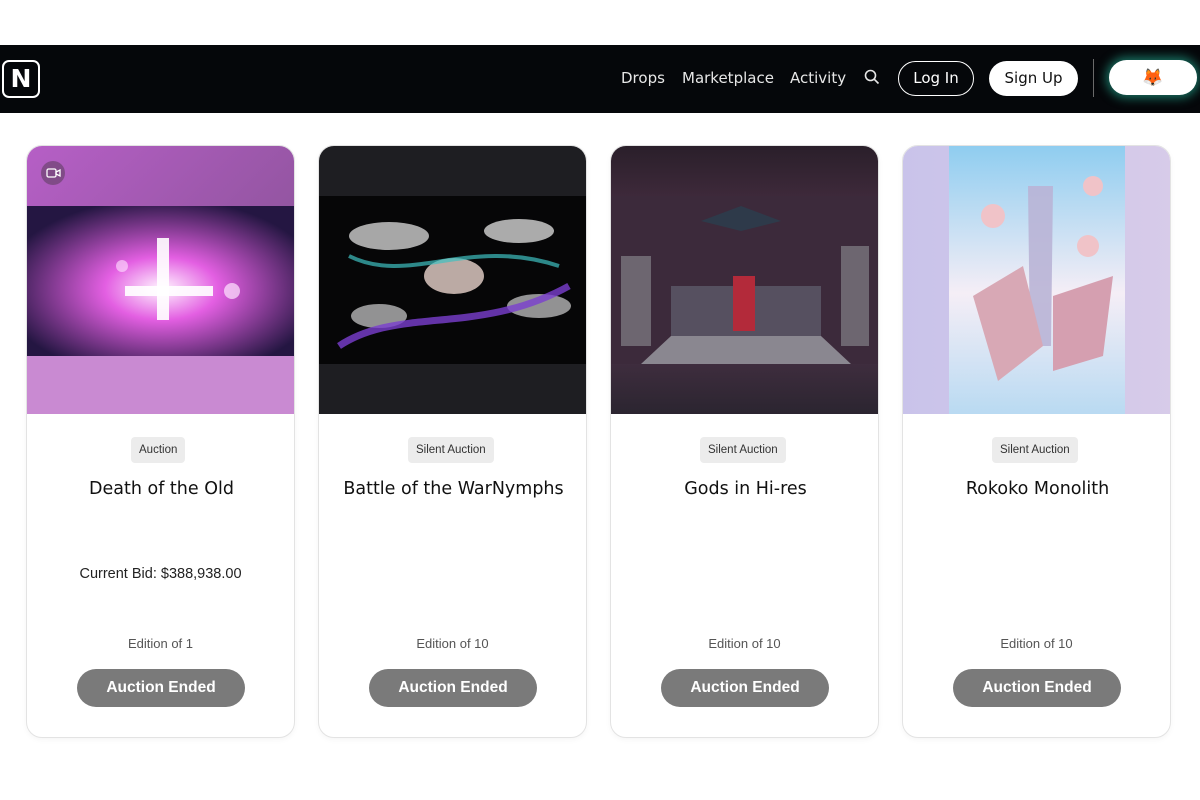 The image size is (1200, 800). Describe the element at coordinates (818, 78) in the screenshot. I see `nav-link-activity: Activity` at that location.